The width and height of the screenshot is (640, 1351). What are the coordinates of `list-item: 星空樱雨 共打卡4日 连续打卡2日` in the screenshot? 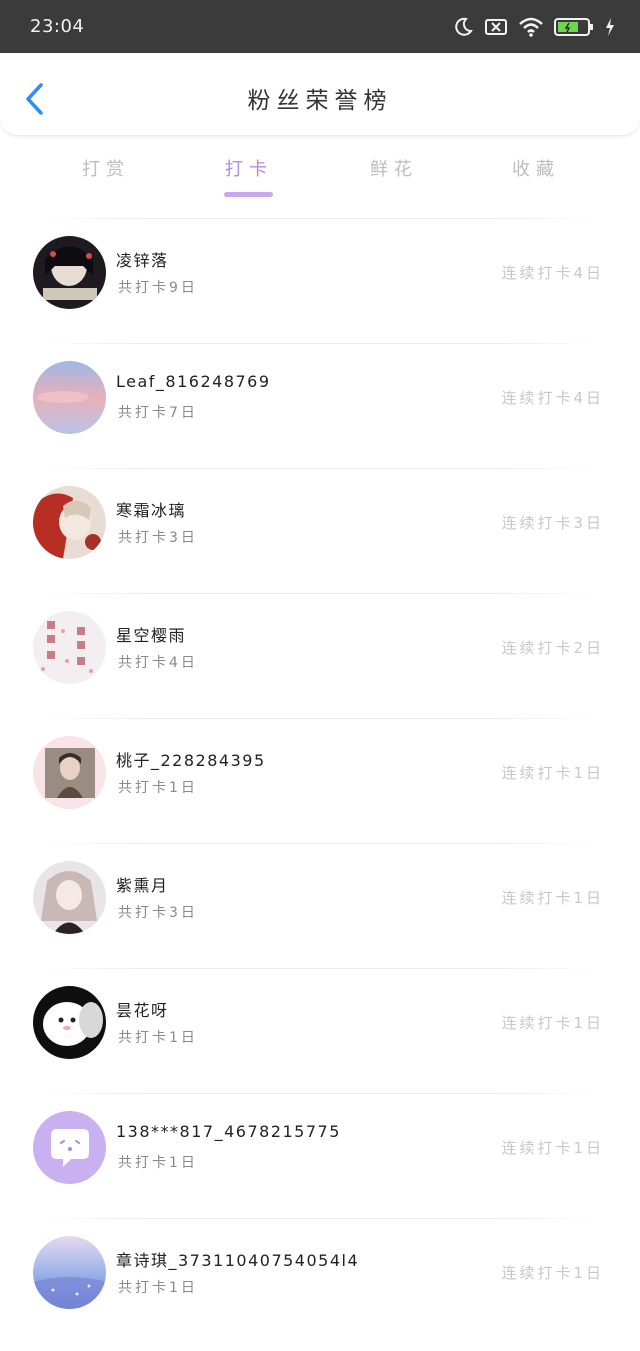 It's located at (320, 656).